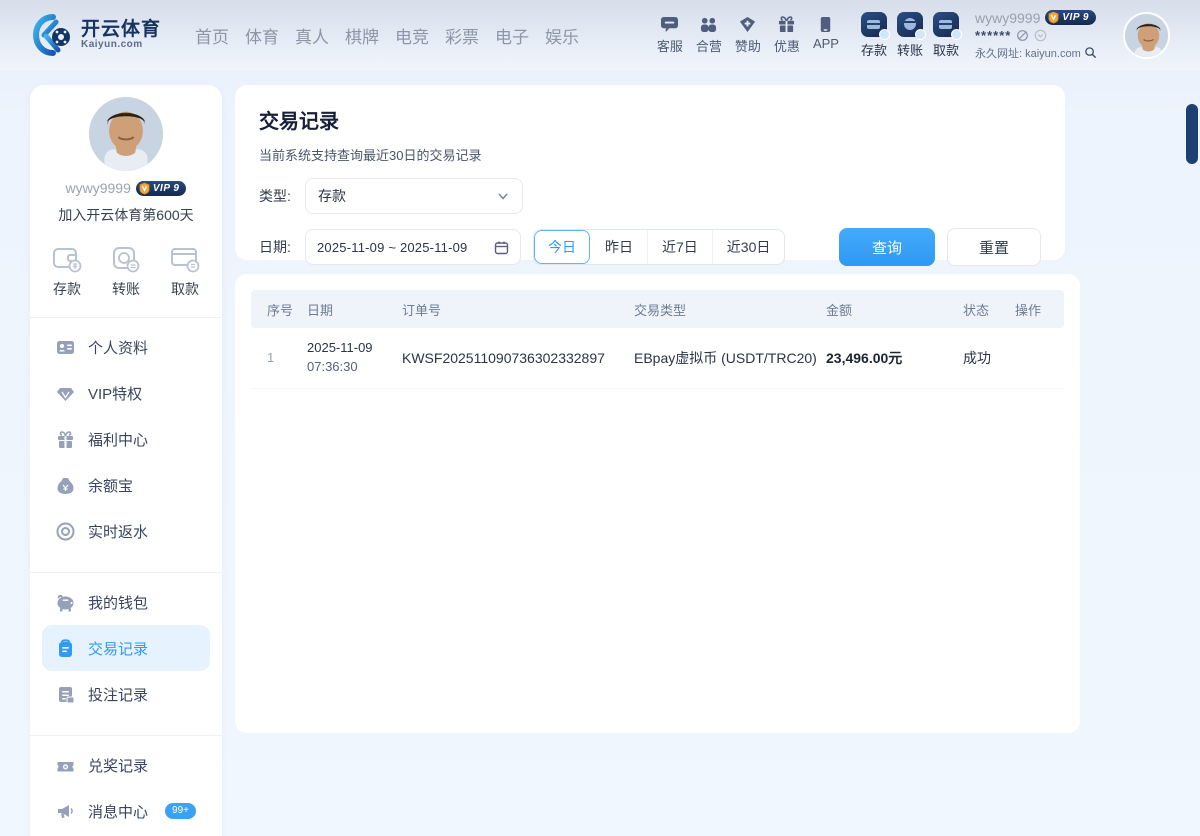 This screenshot has width=1200, height=836. What do you see at coordinates (185, 272) in the screenshot?
I see `sidebar-withdraw-action: 取款` at bounding box center [185, 272].